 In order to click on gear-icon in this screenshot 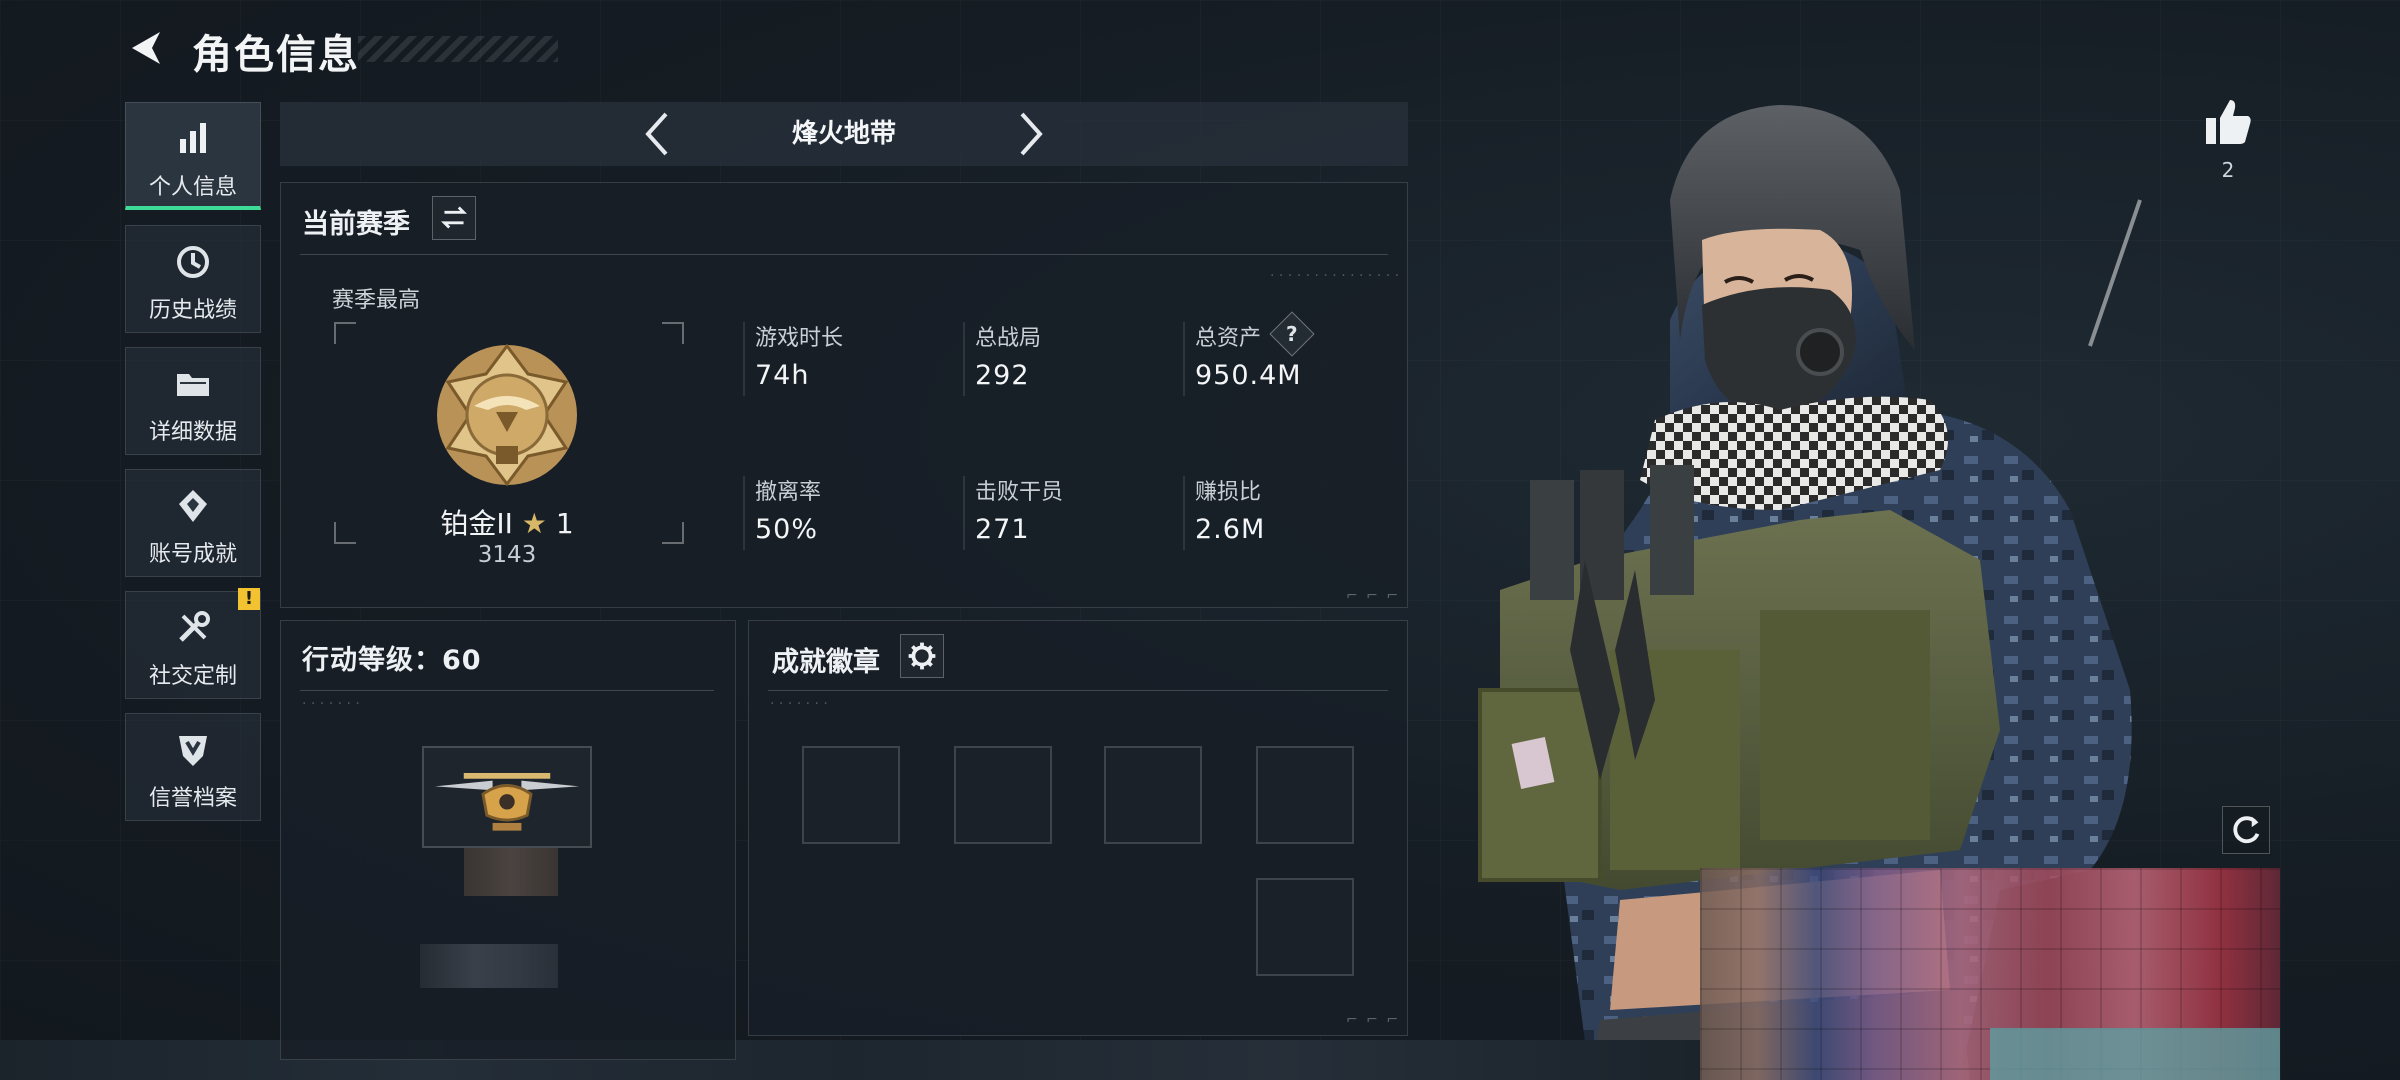, I will do `click(922, 656)`.